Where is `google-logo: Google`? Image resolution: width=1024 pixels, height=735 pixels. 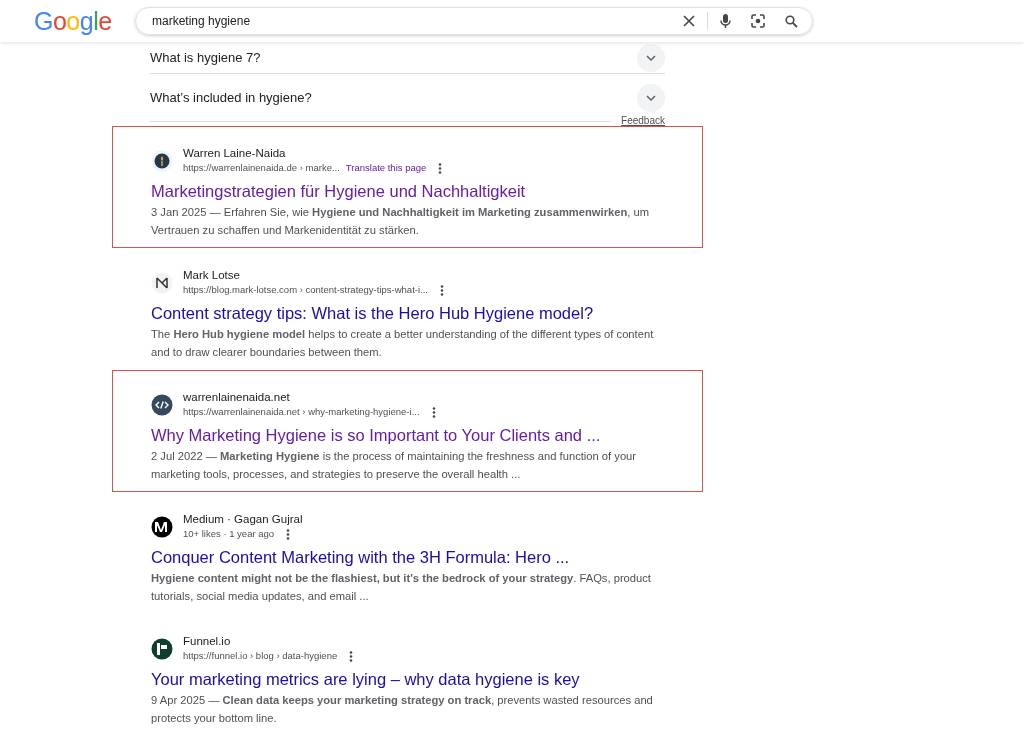
google-logo: Google is located at coordinates (84, 21).